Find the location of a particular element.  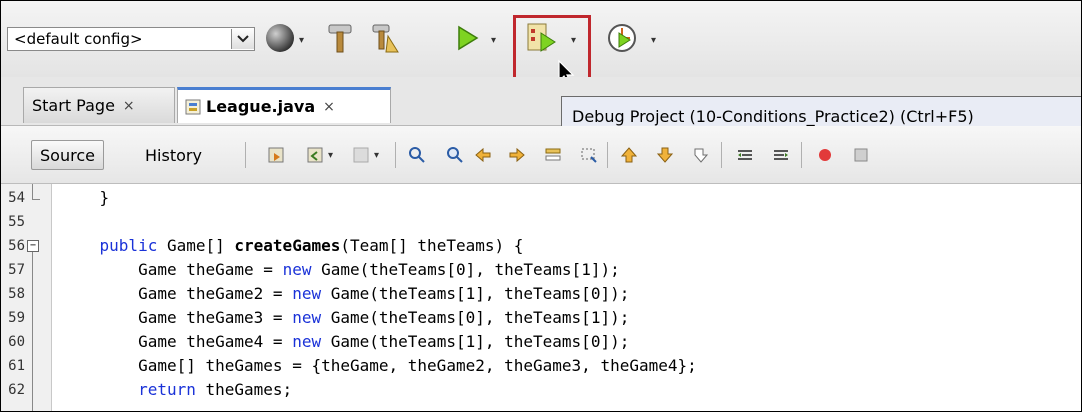

clean-build-icon is located at coordinates (386, 38).